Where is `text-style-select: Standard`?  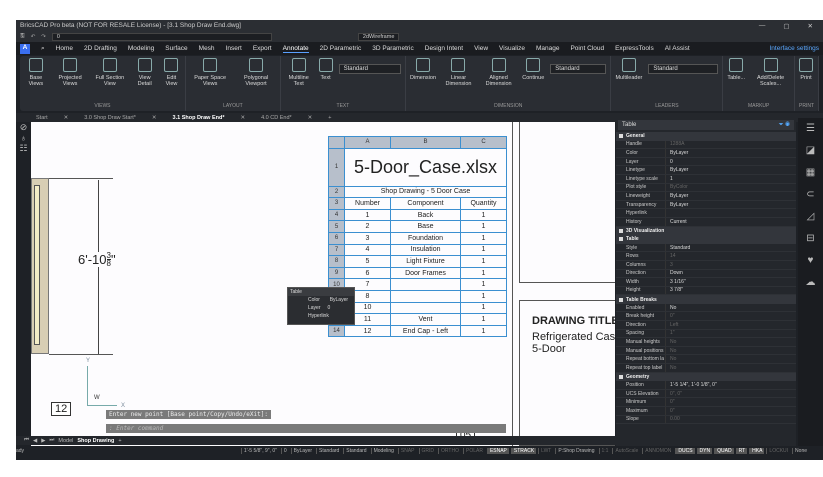 text-style-select: Standard is located at coordinates (370, 69).